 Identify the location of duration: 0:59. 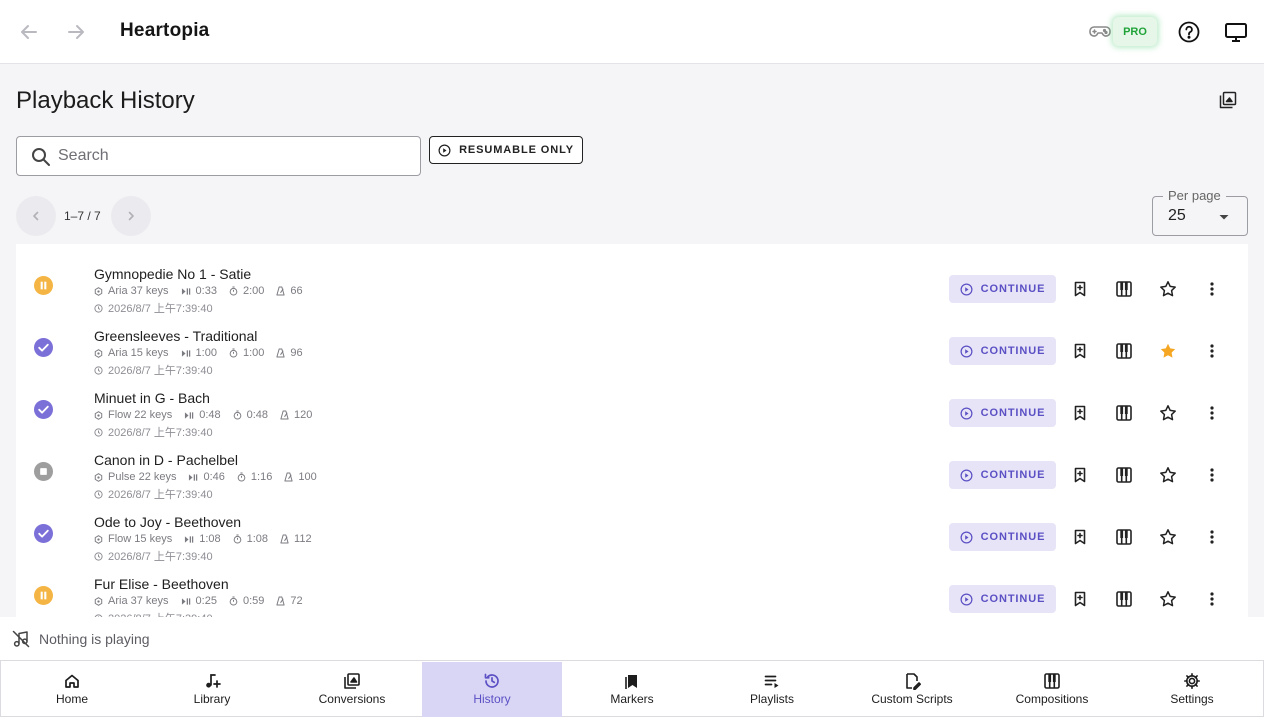
(246, 601).